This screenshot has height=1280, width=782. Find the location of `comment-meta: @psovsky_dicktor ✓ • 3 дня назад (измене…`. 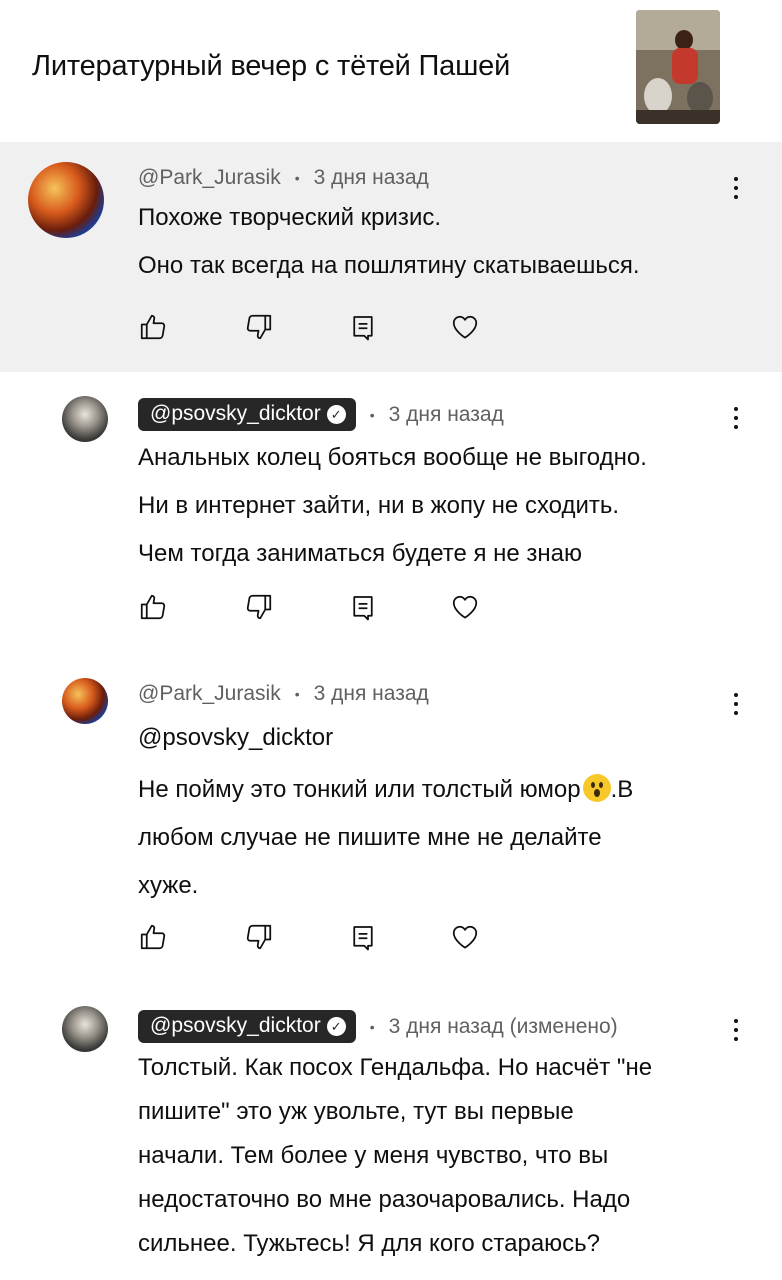

comment-meta: @psovsky_dicktor ✓ • 3 дня назад (измене… is located at coordinates (378, 1026).